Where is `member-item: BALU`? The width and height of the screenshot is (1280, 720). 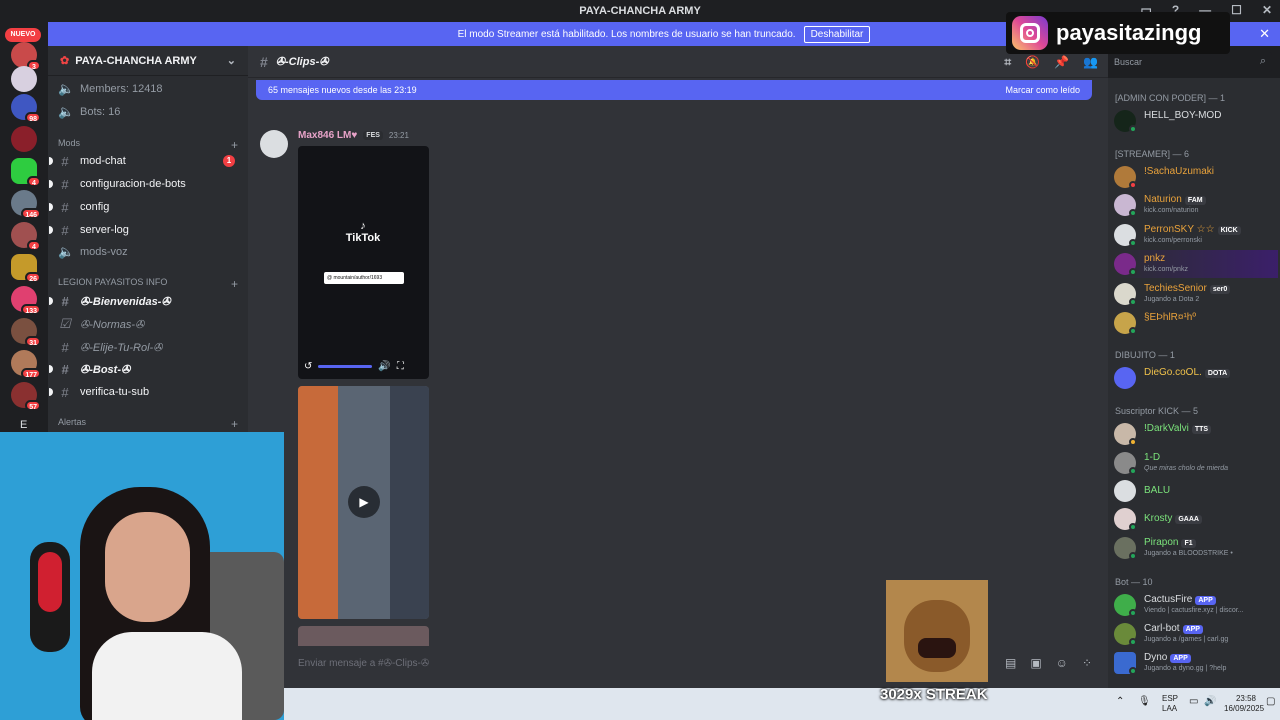
member-item: BALU is located at coordinates (1196, 491).